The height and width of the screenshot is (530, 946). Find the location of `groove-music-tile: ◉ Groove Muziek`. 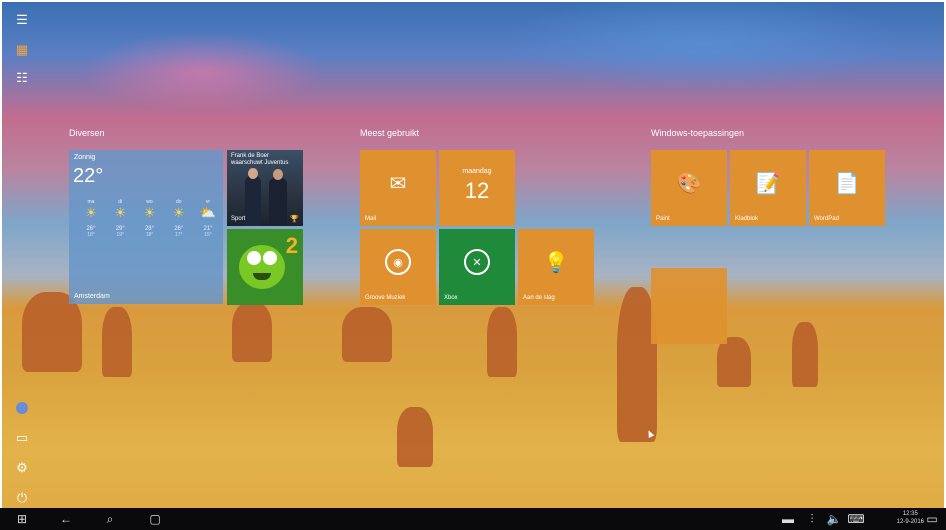

groove-music-tile: ◉ Groove Muziek is located at coordinates (398, 267).